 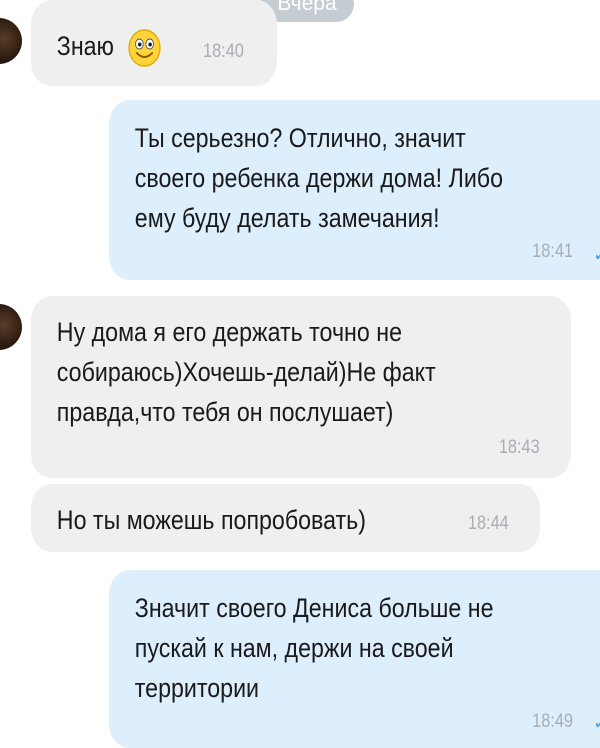 I want to click on message-text: Знаю, so click(x=85, y=46).